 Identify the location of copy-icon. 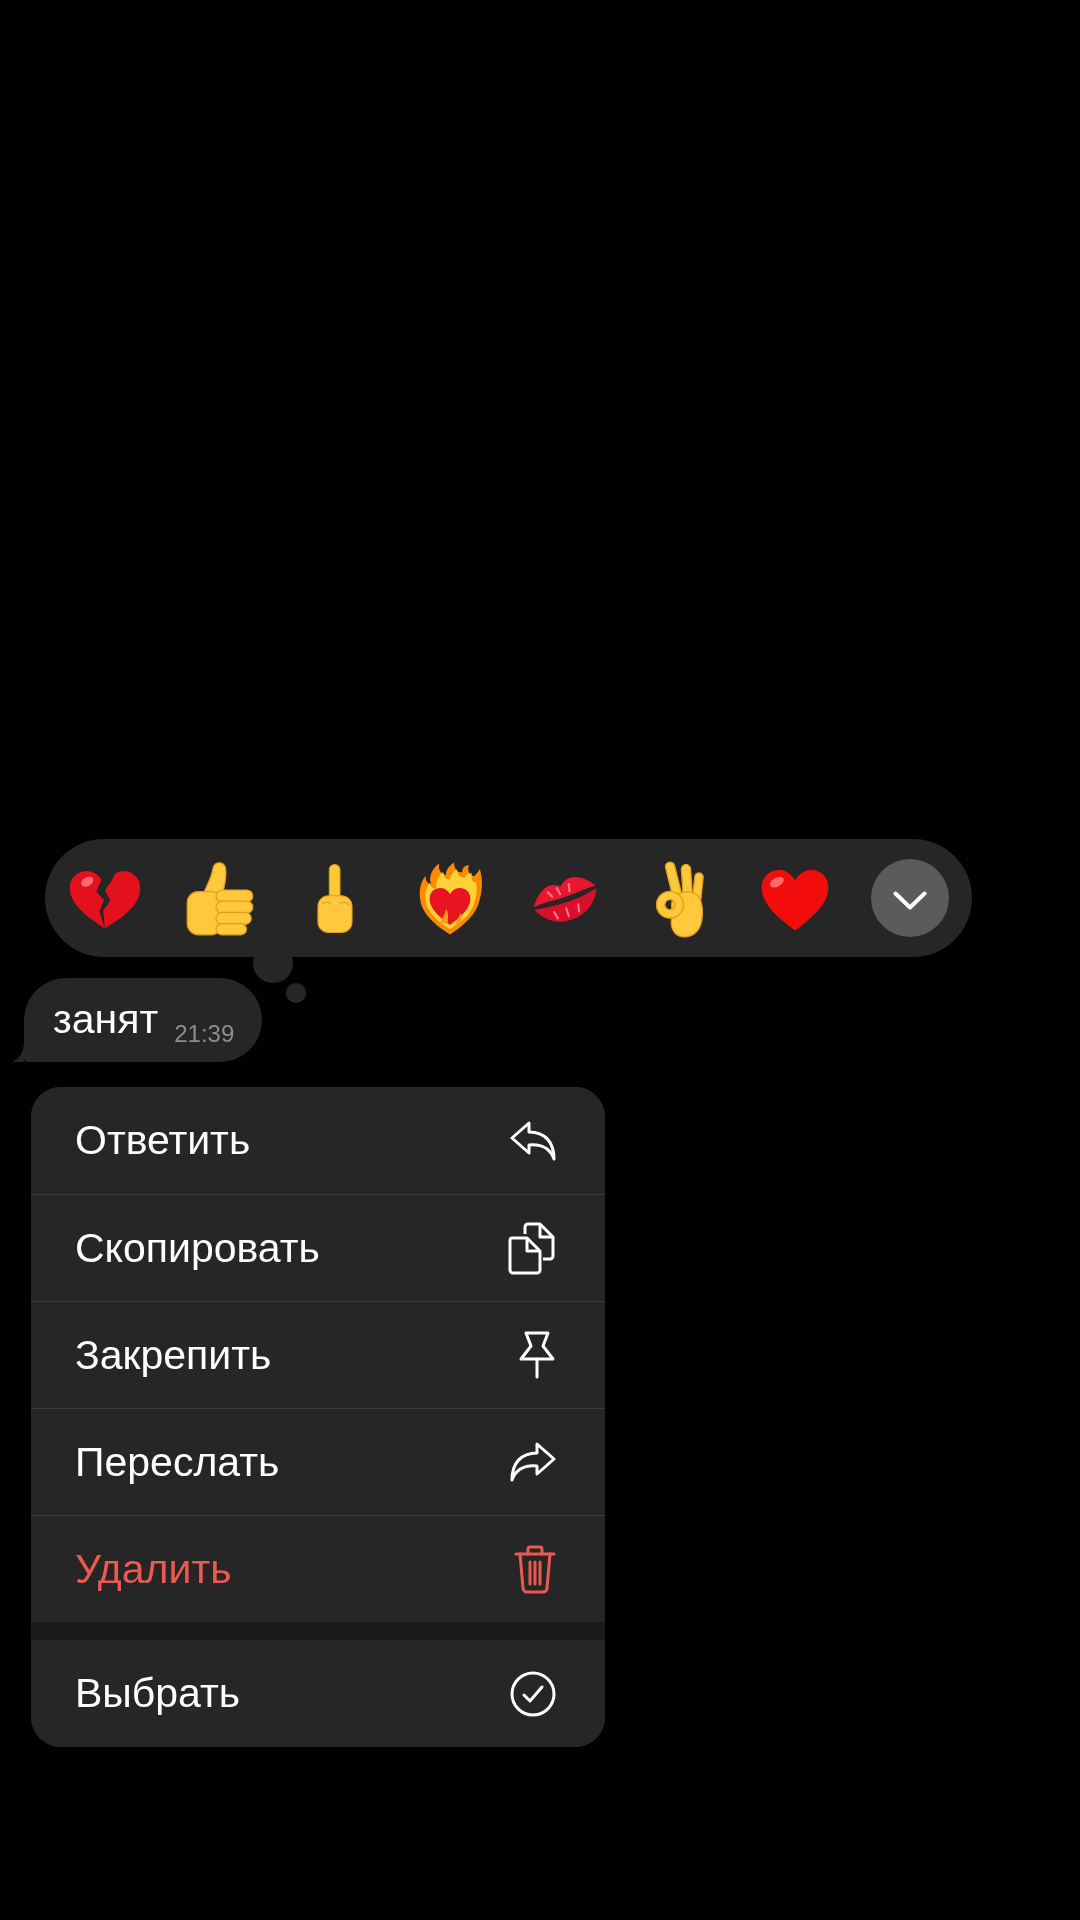
(531, 1248).